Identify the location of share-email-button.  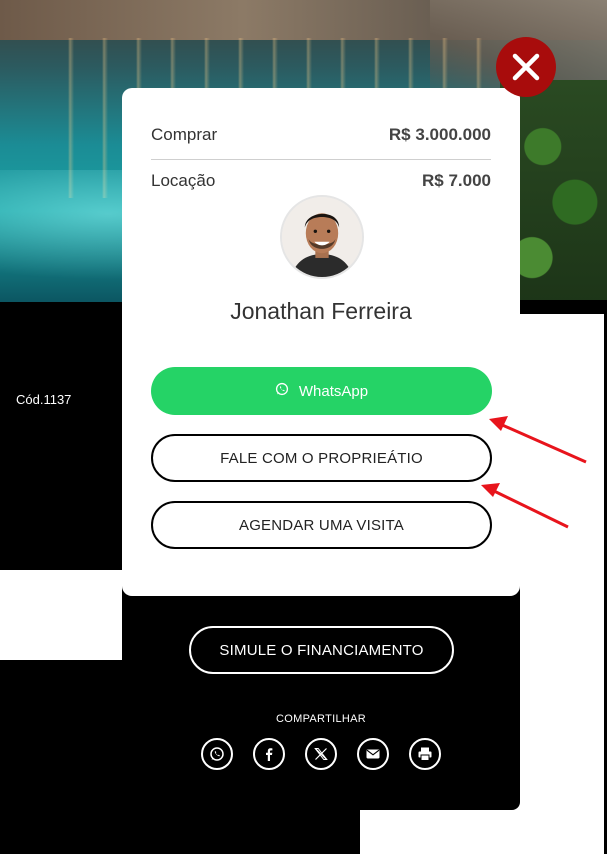
(373, 754).